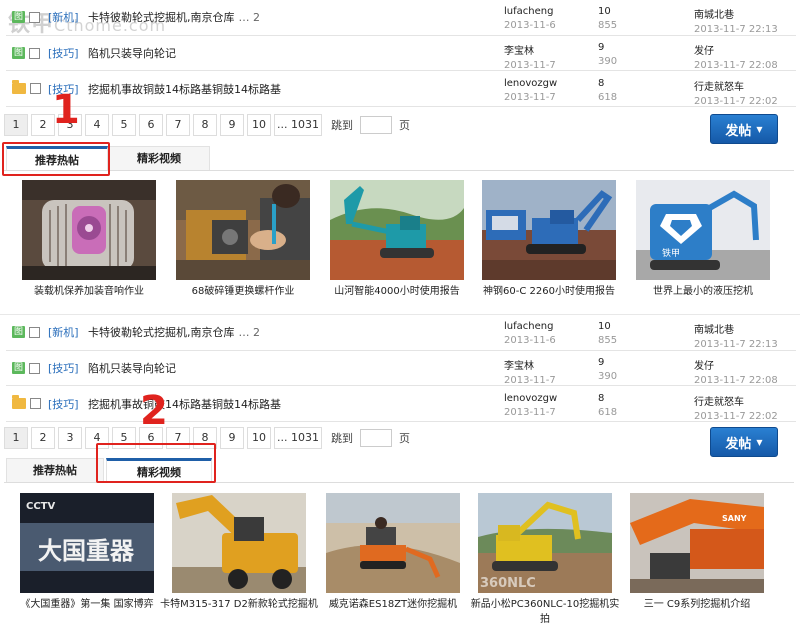 The image size is (800, 630). What do you see at coordinates (759, 442) in the screenshot?
I see `chevron-down-icon: ▼` at bounding box center [759, 442].